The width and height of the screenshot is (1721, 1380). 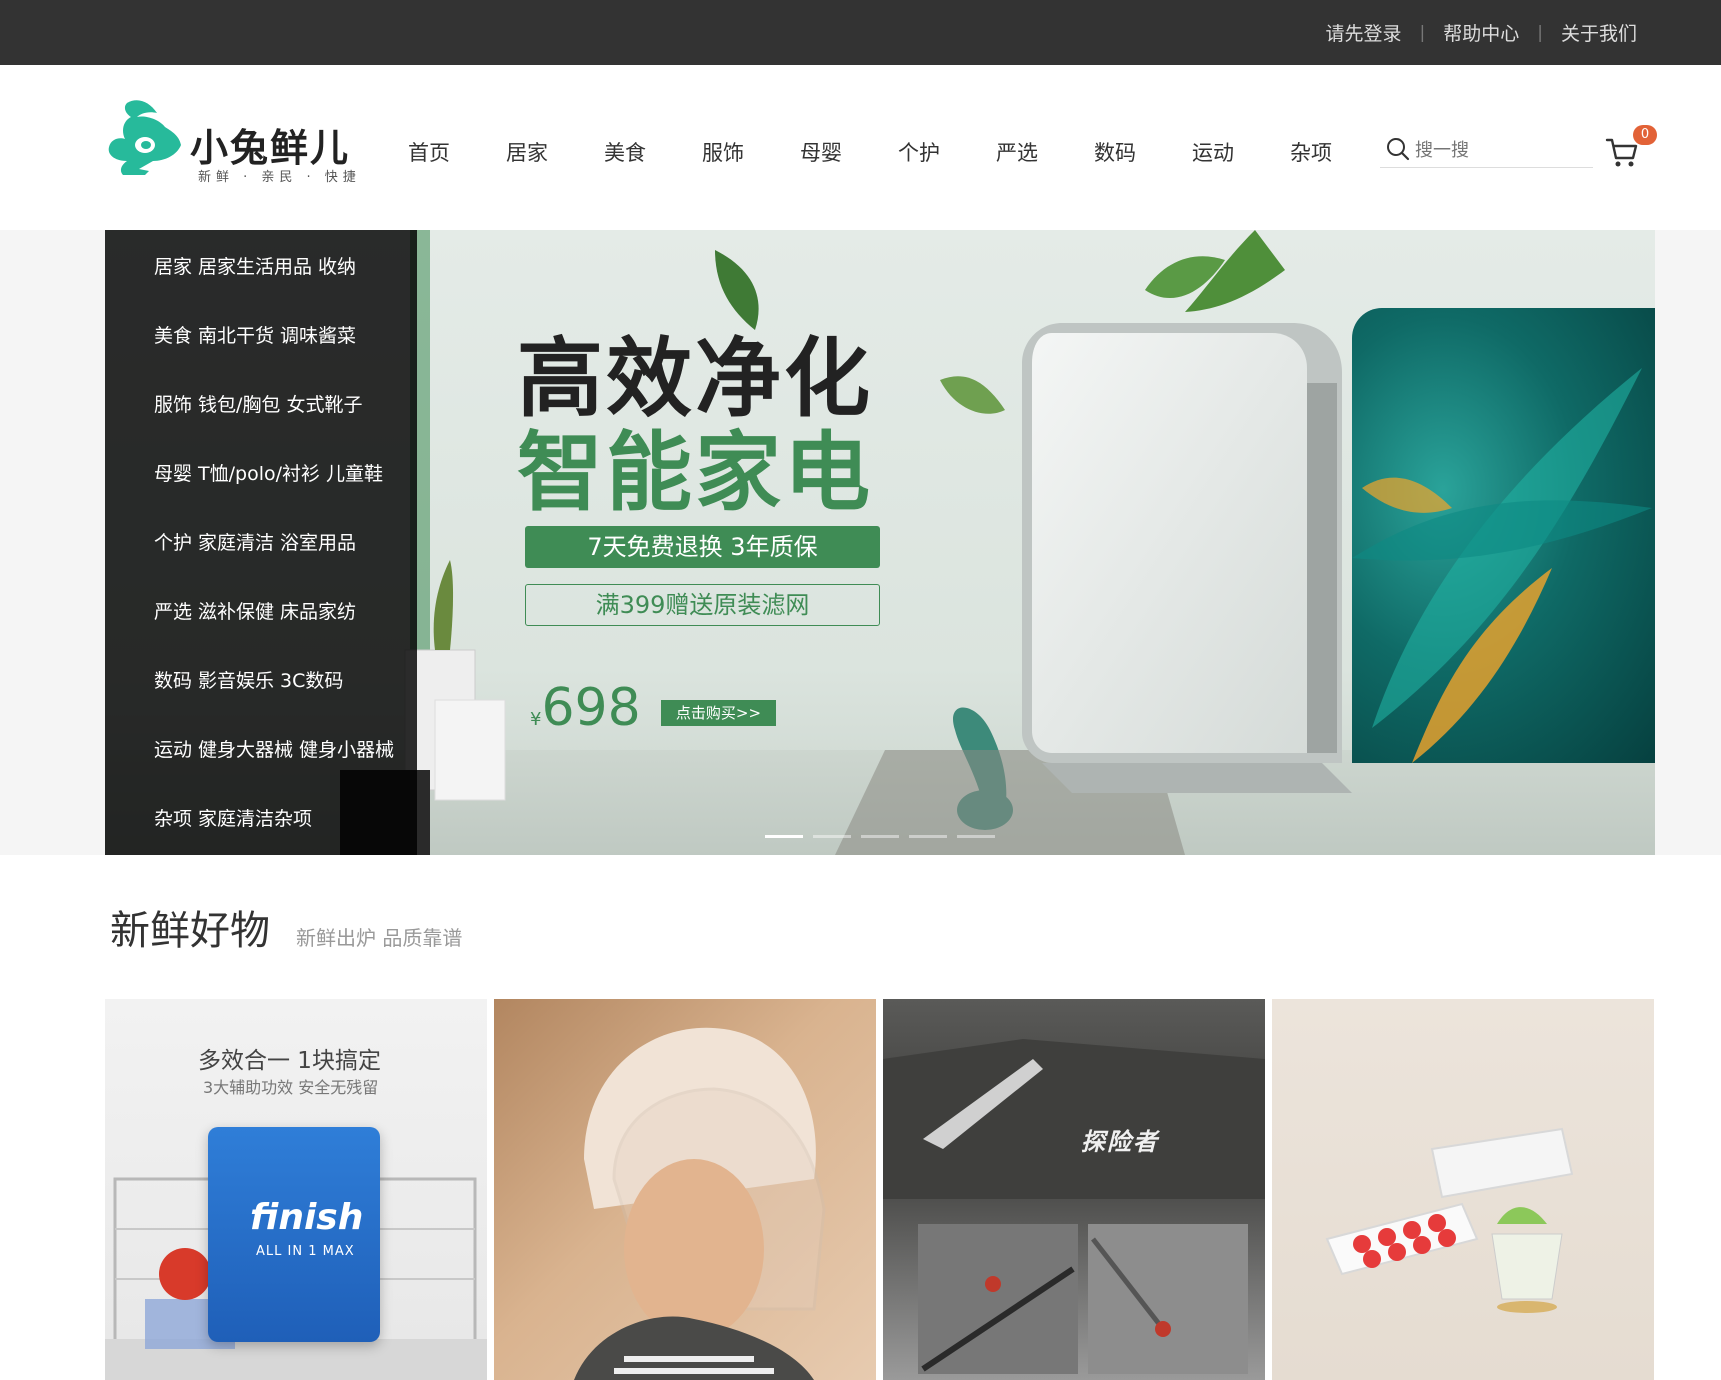 I want to click on banner-price: ¥698, so click(x=585, y=708).